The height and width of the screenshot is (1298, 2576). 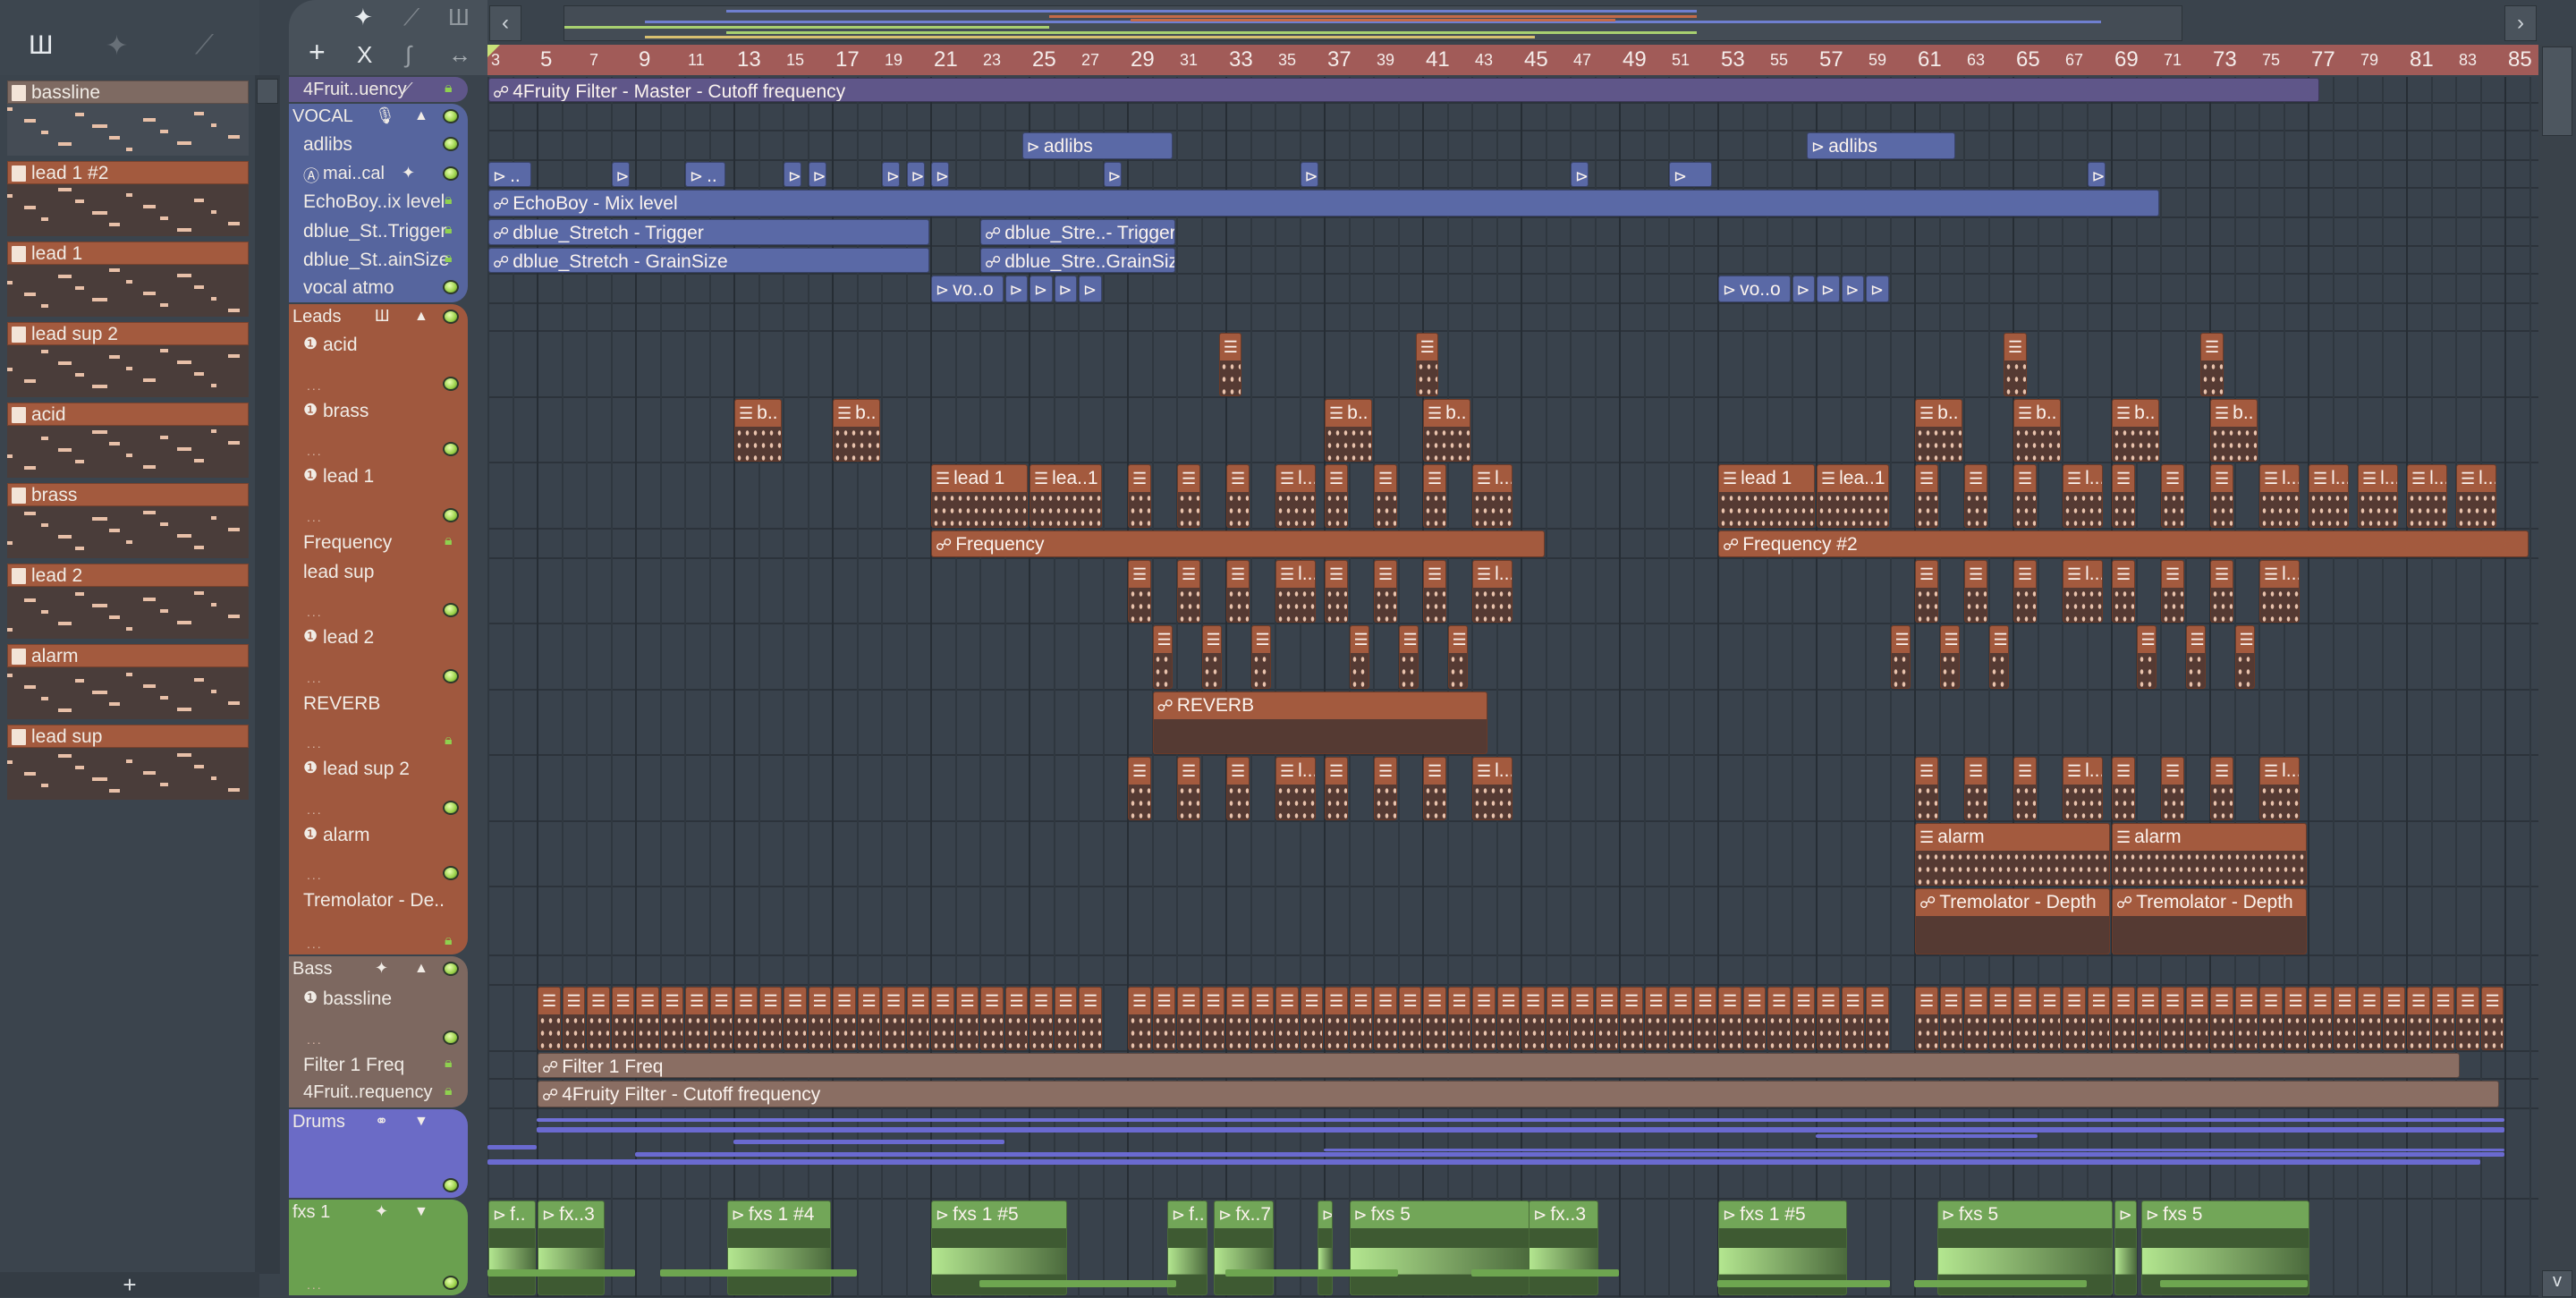 I want to click on pattern-clip: ☰ alarm, so click(x=2012, y=854).